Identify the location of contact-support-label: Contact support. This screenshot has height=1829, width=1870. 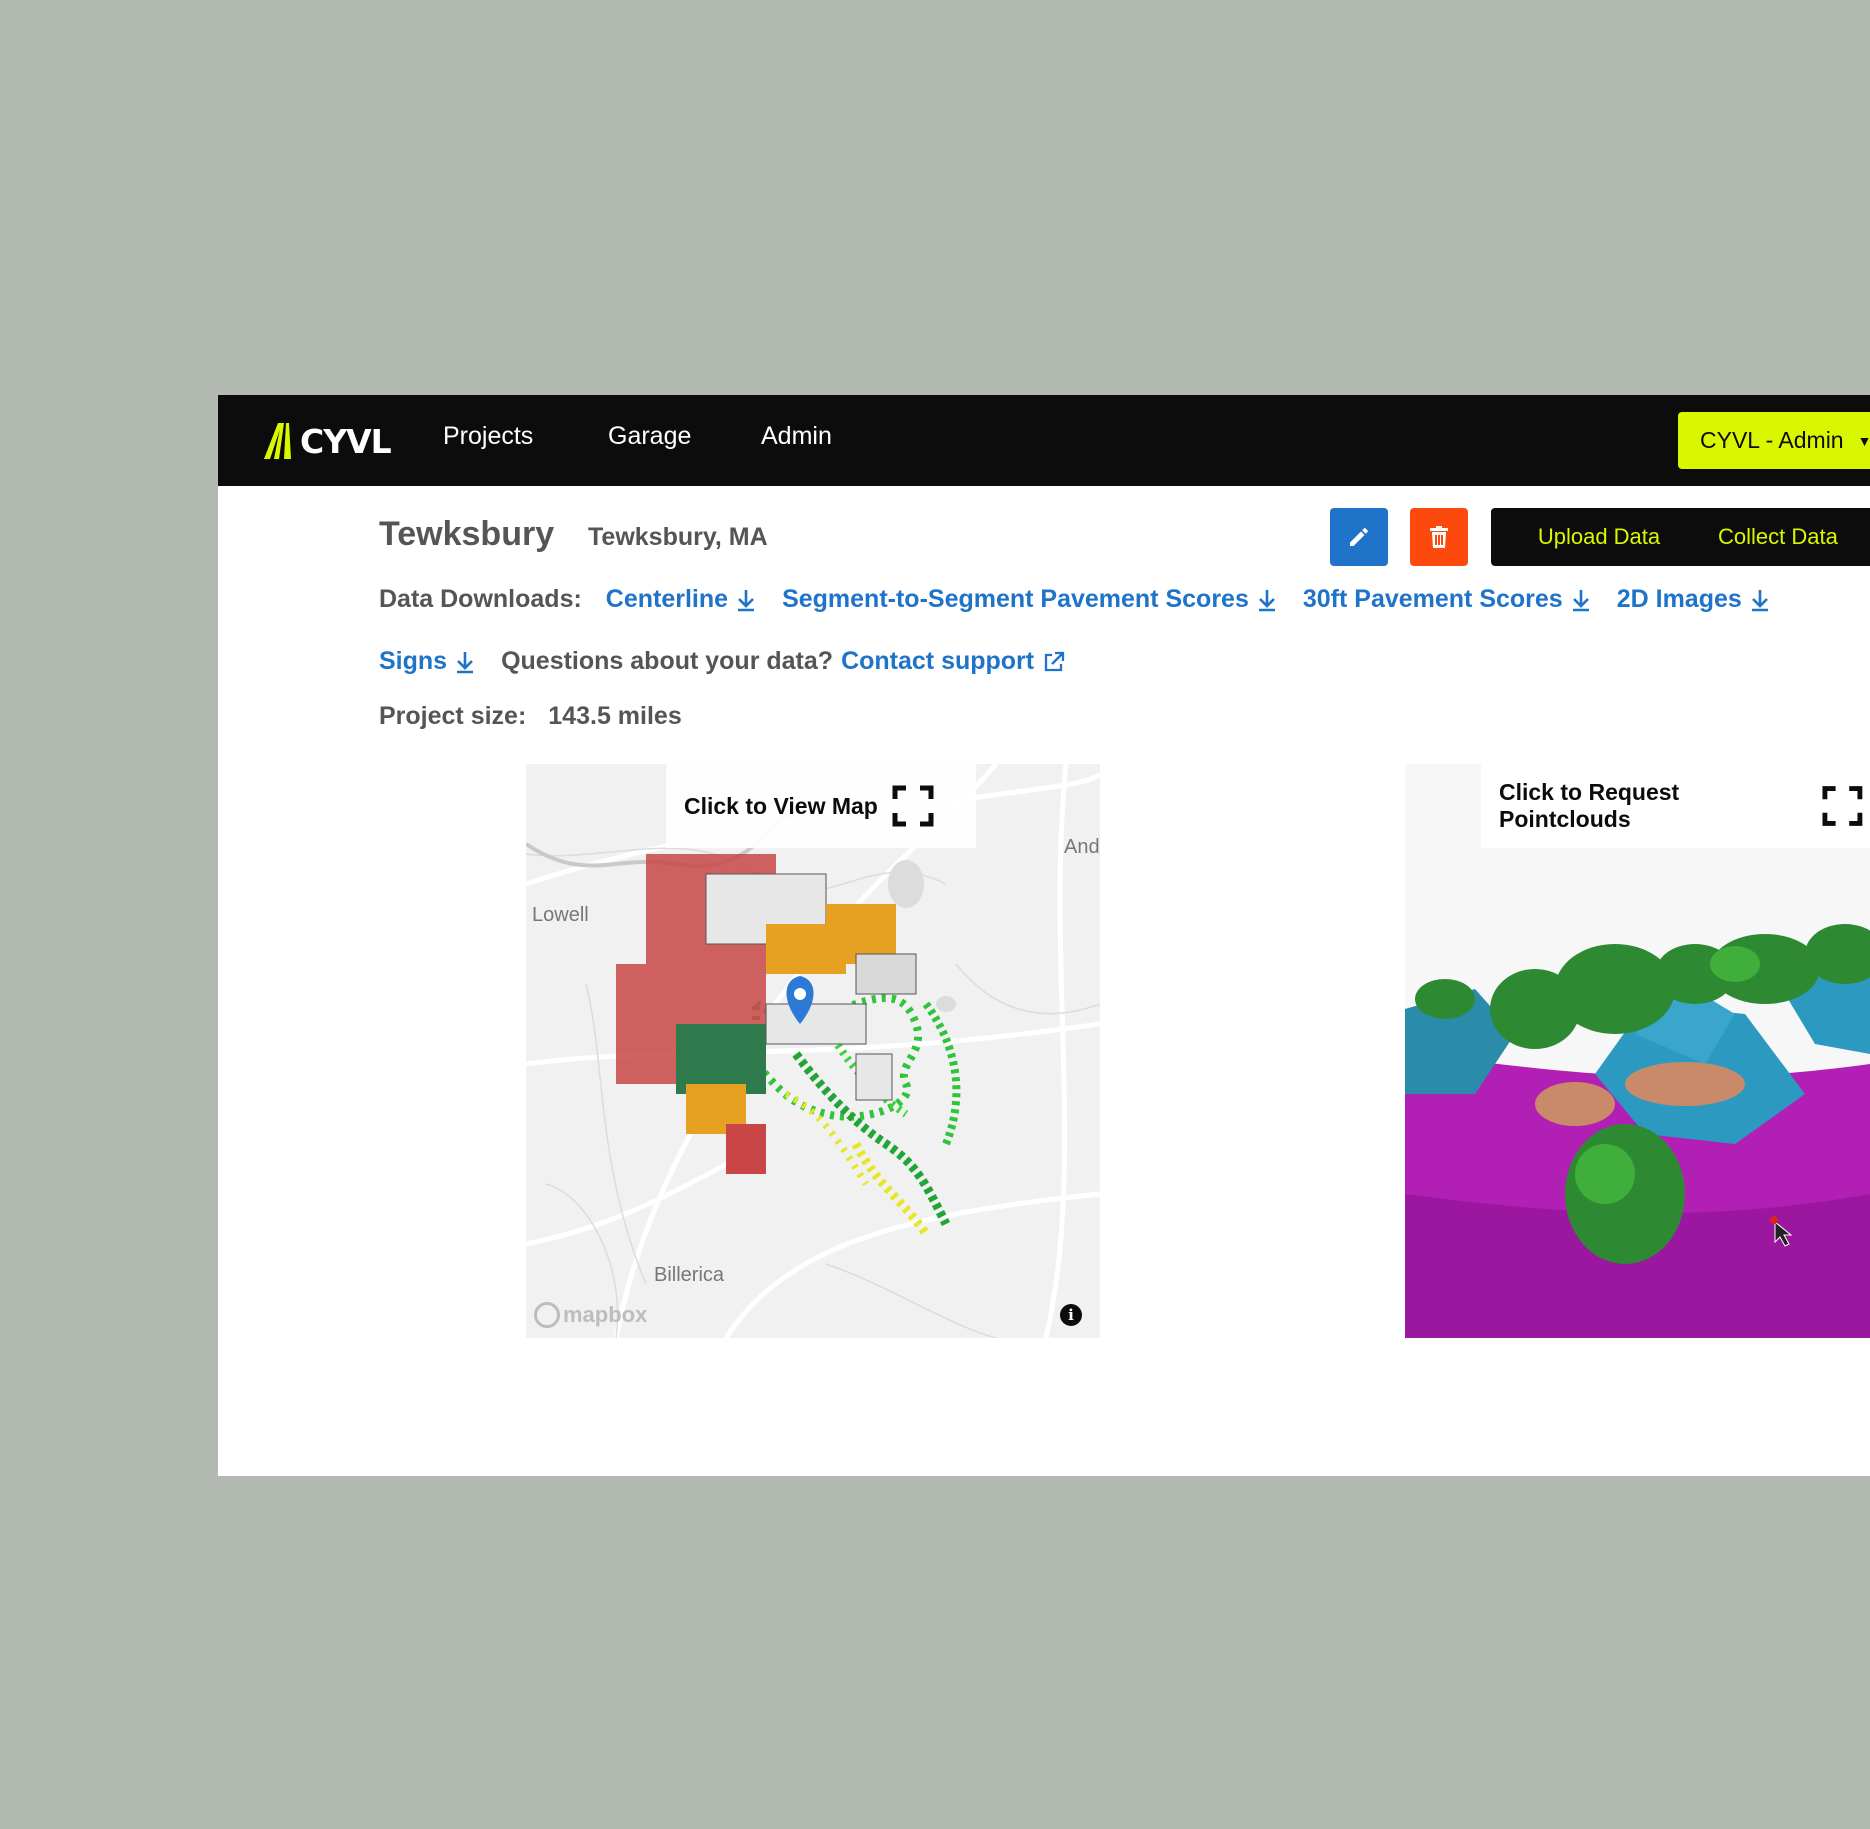
(938, 661).